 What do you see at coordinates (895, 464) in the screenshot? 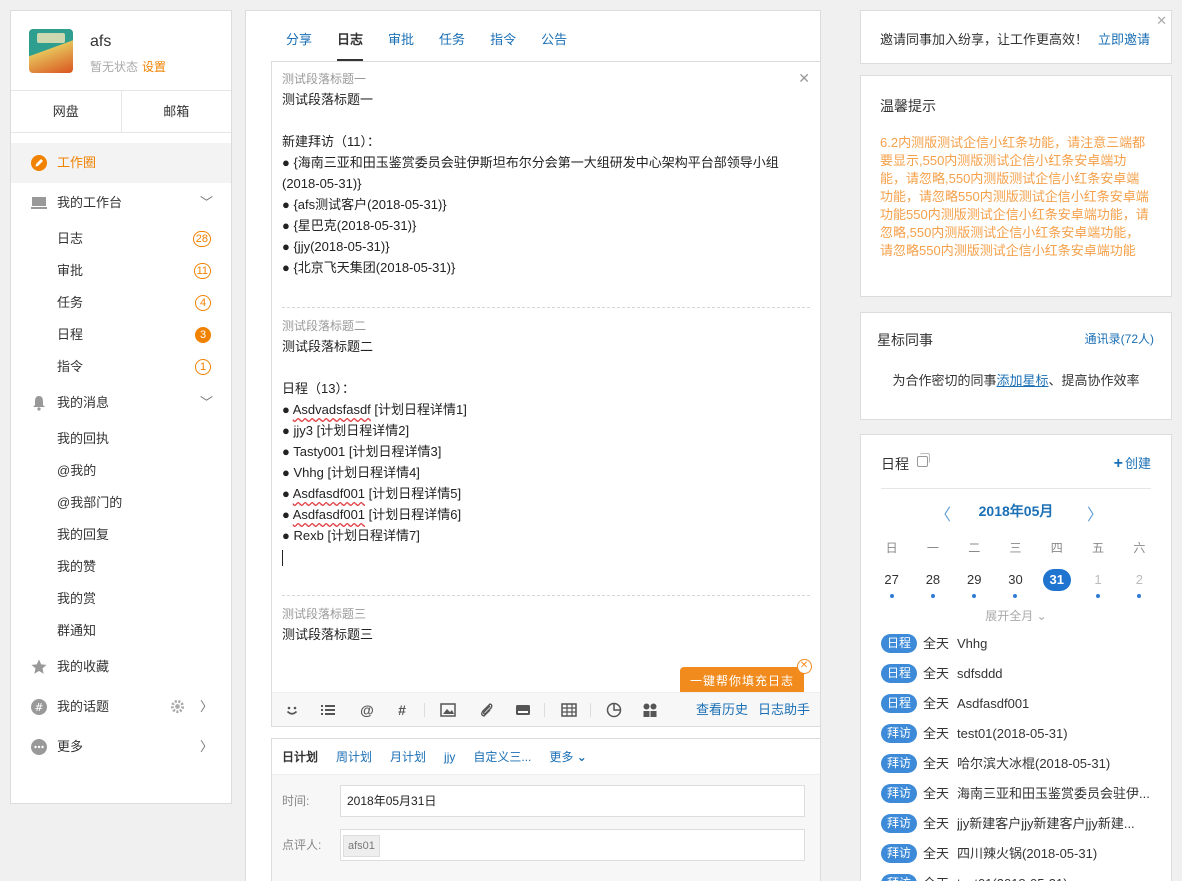
I see `schedule-title: 日程` at bounding box center [895, 464].